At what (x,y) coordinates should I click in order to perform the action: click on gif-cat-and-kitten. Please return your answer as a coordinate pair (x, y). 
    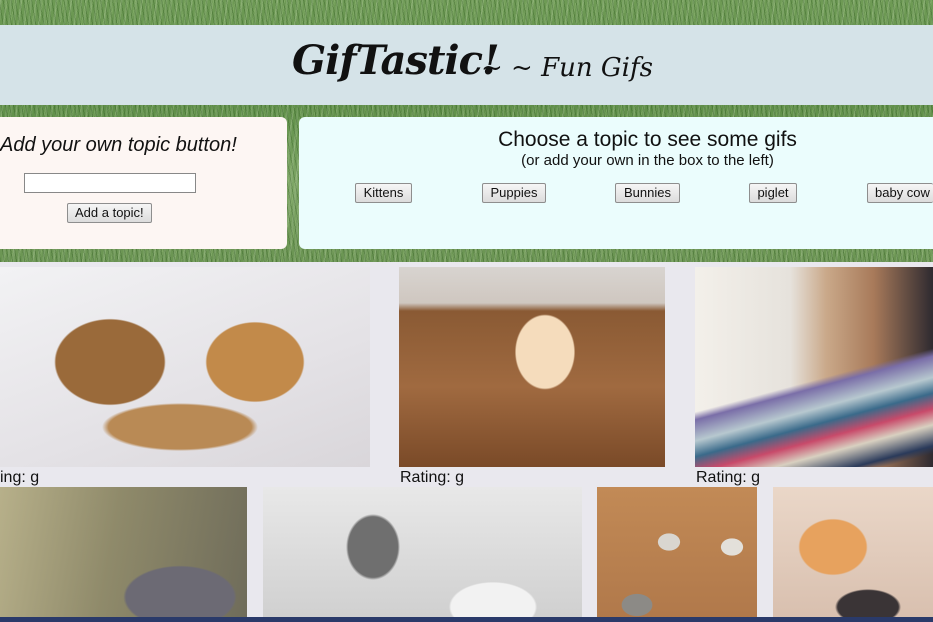
    Looking at the image, I should click on (185, 367).